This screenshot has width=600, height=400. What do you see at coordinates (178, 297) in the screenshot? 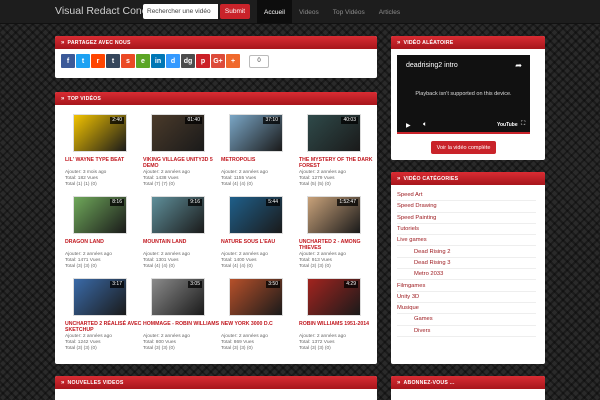
I see `video-thumbnail: 3:05` at bounding box center [178, 297].